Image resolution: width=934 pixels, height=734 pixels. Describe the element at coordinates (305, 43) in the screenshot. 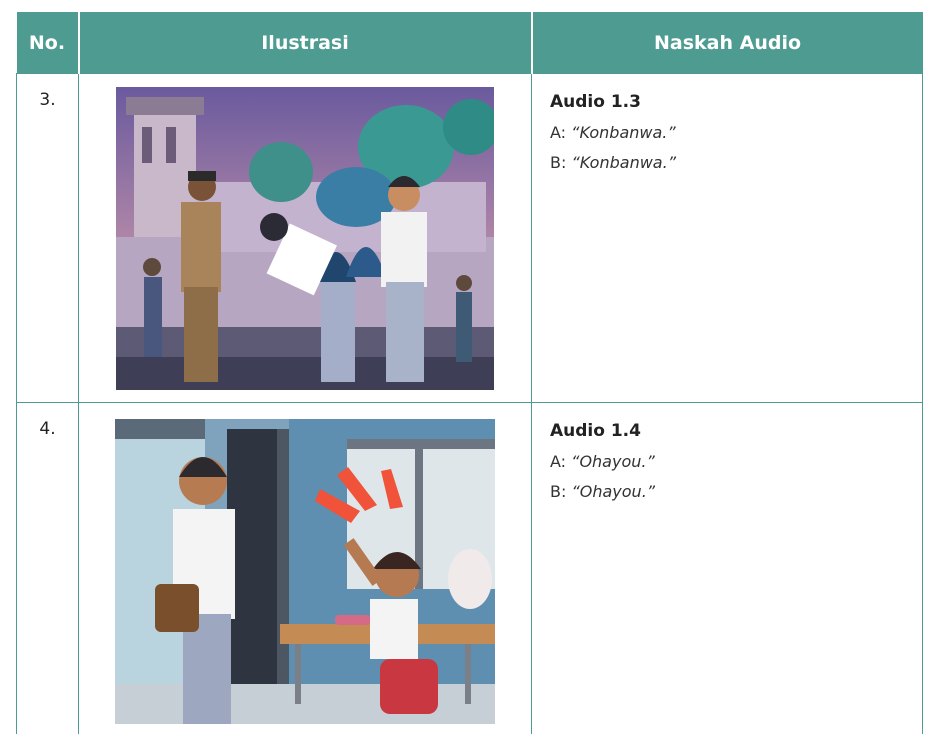

I see `header-illustration: Ilustrasi` at that location.